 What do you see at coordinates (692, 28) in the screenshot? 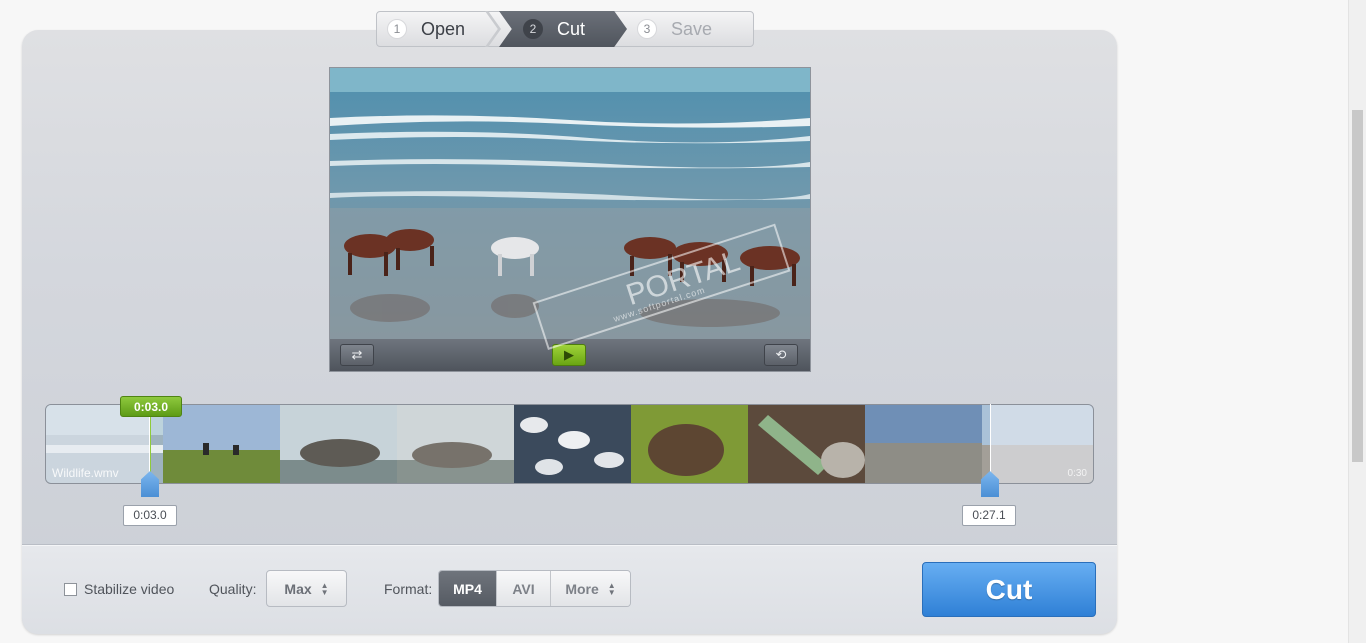
I see `step-label: Save` at bounding box center [692, 28].